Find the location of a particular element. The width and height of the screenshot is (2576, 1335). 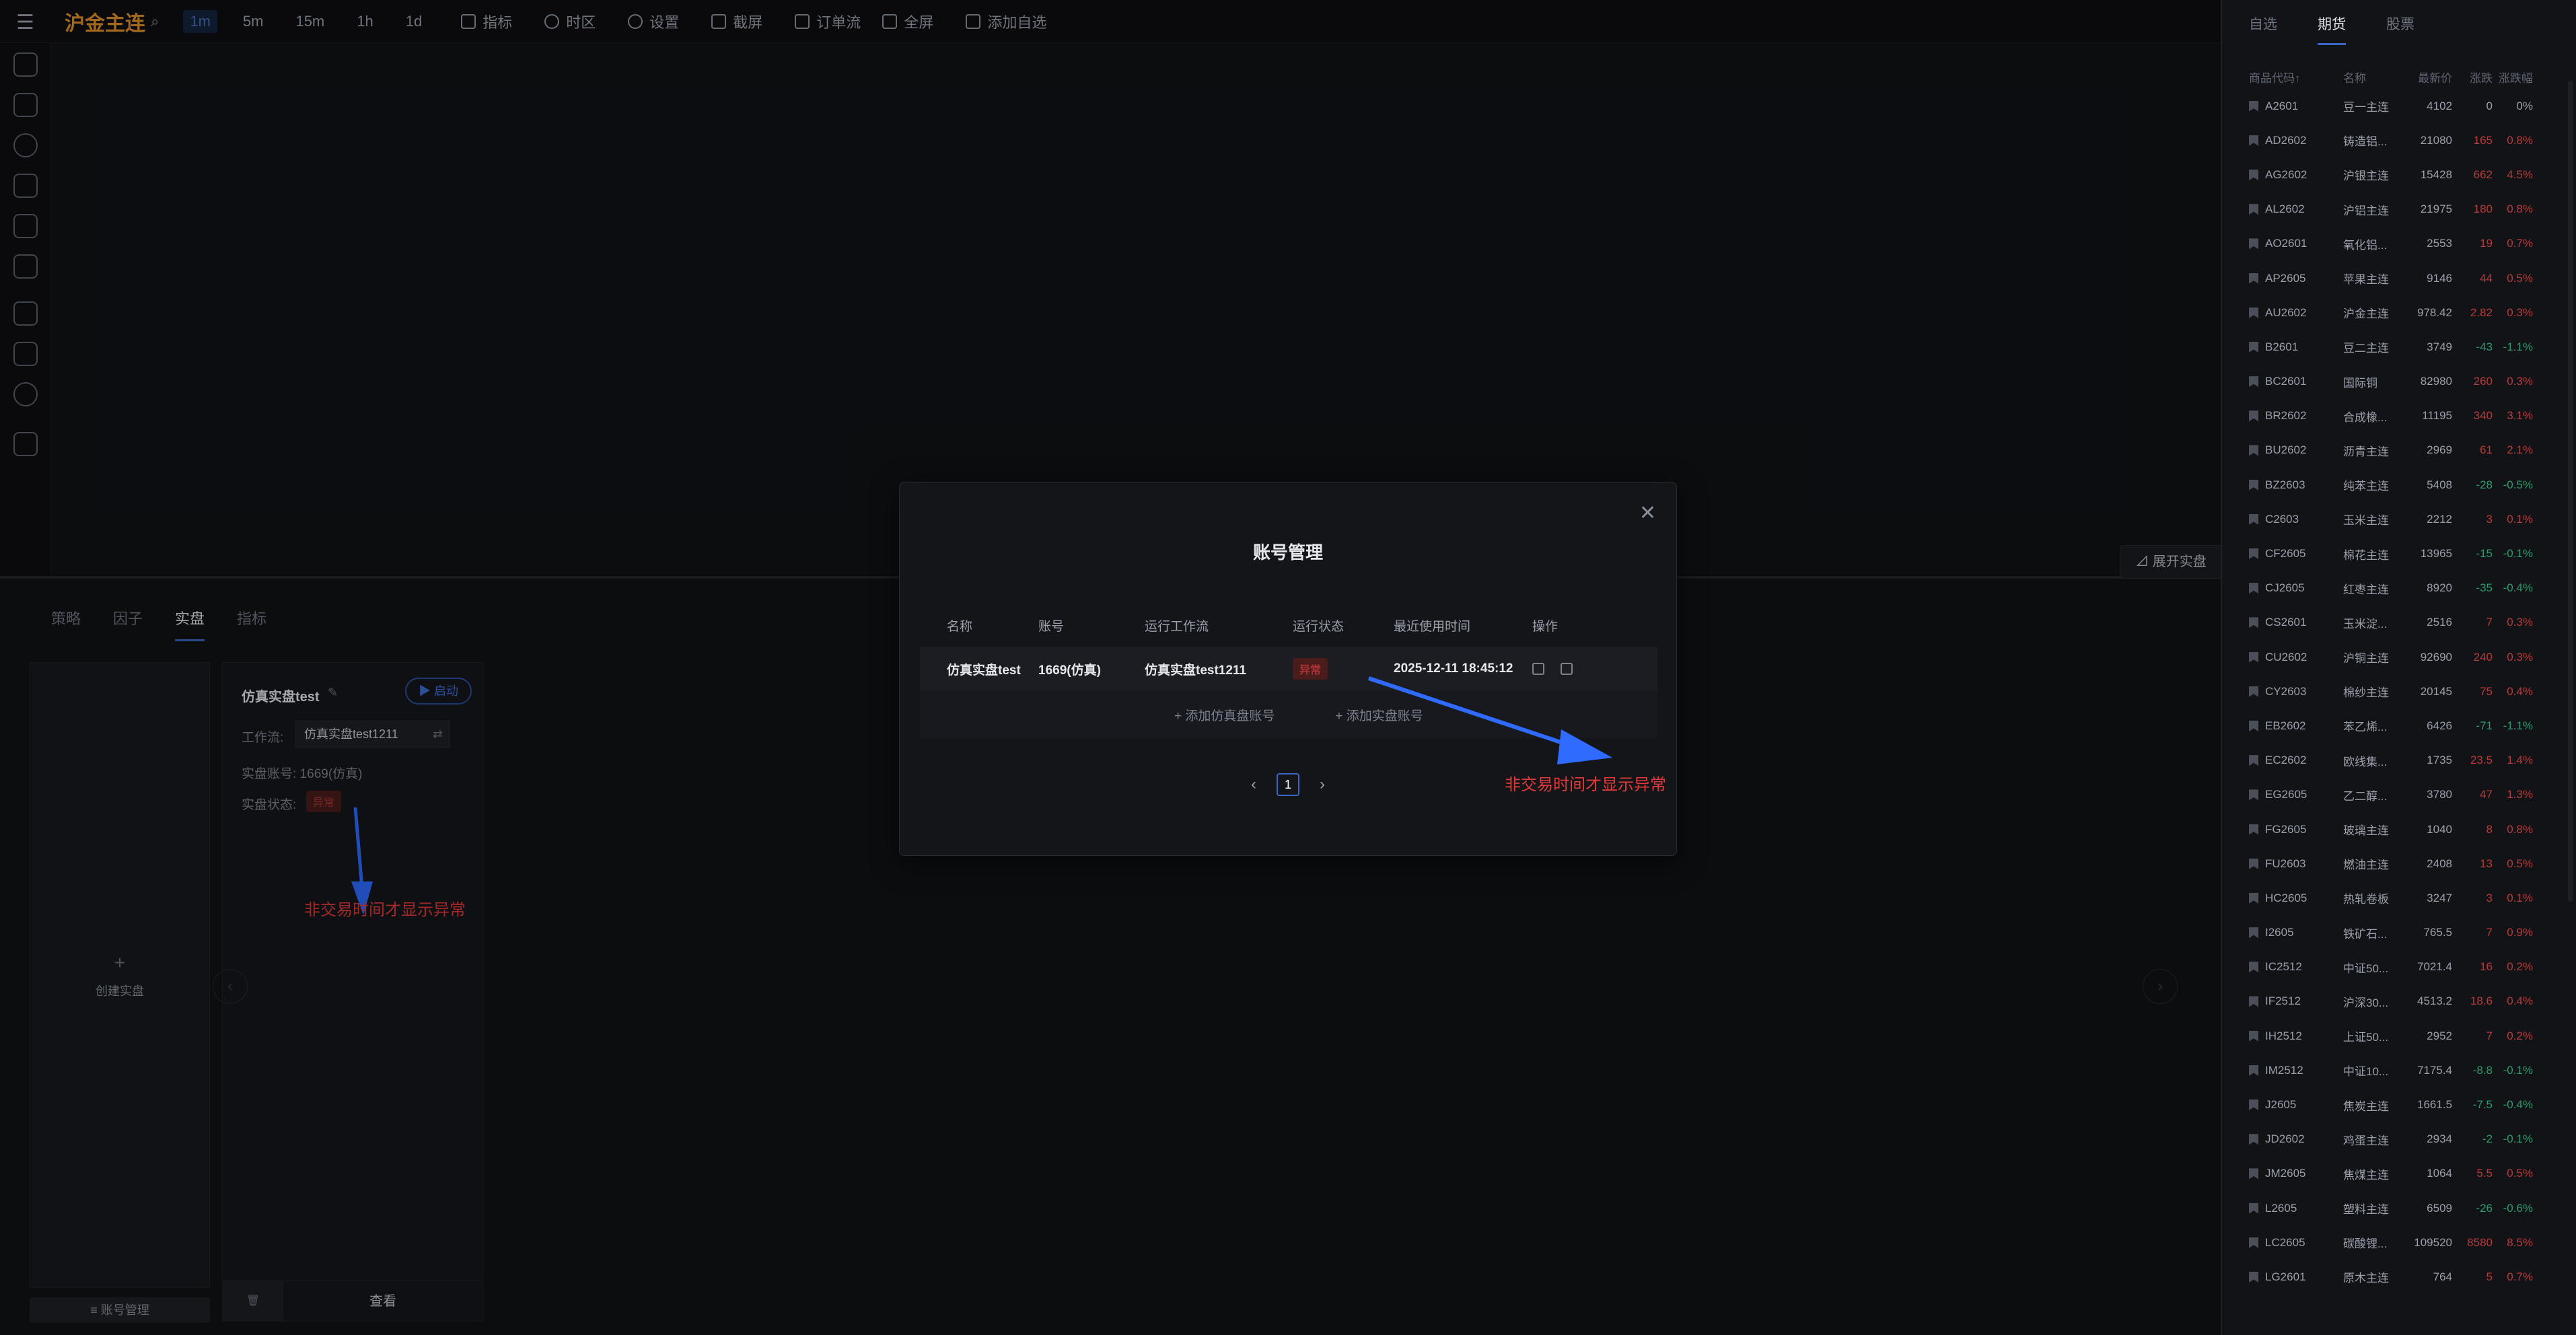

list-item: BU2602 沥青主连 2969 61 2.1% is located at coordinates (2407, 450).